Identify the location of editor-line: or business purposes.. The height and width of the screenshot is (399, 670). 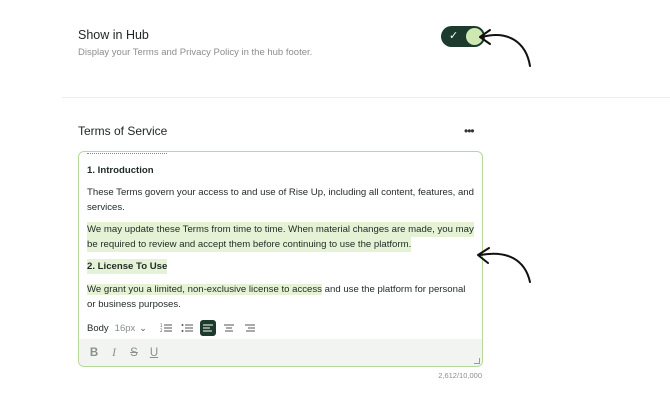
(134, 304).